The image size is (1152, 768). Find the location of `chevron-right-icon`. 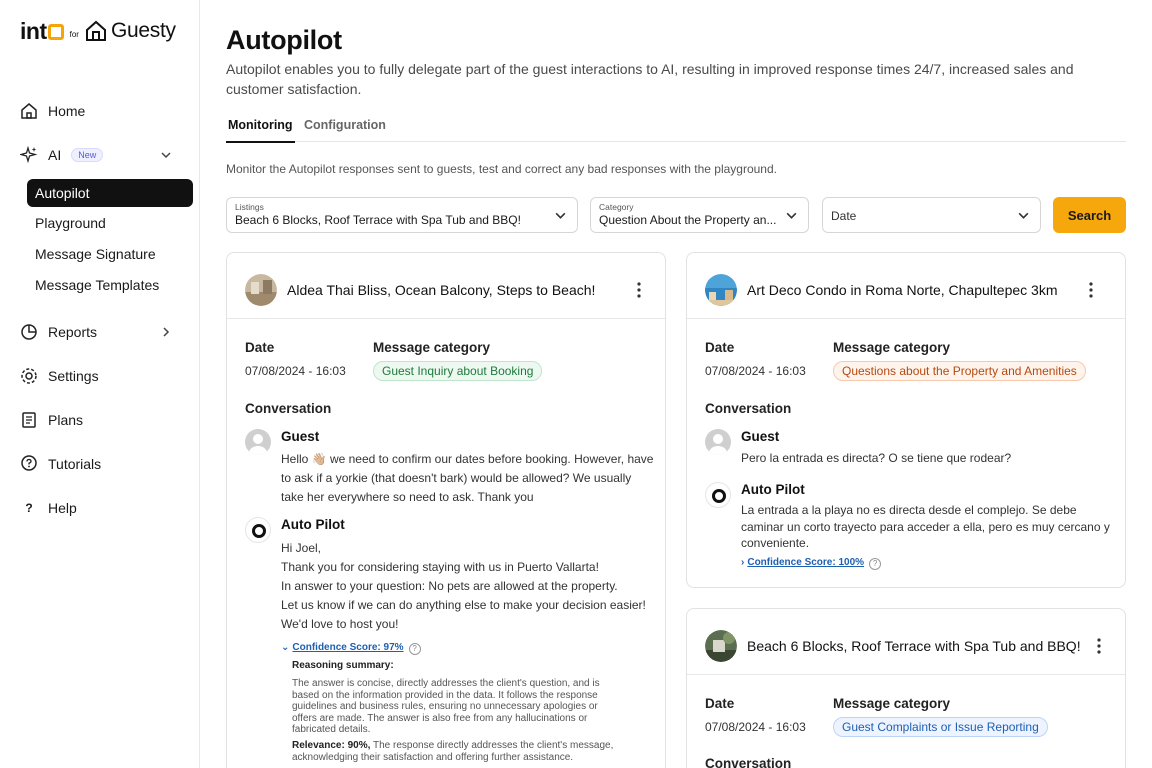

chevron-right-icon is located at coordinates (166, 332).